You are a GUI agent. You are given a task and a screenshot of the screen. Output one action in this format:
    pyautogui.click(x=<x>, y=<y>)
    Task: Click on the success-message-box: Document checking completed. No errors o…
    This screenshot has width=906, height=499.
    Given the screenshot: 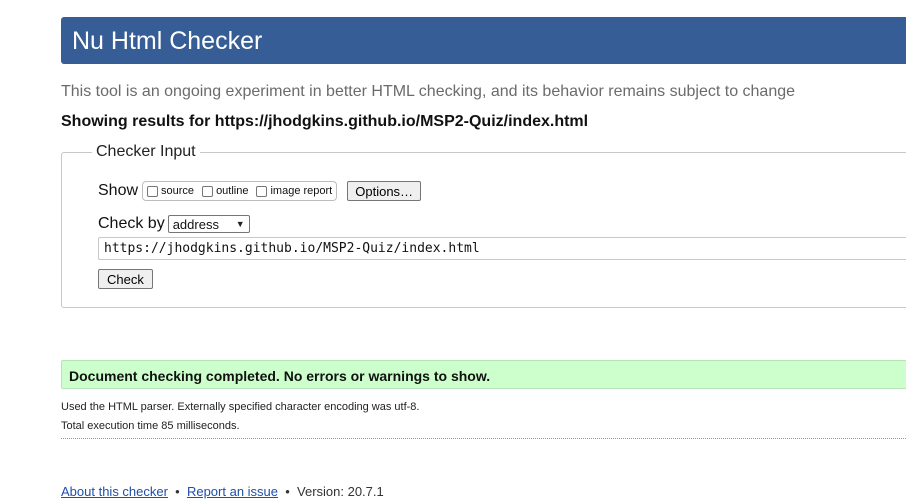 What is the action you would take?
    pyautogui.click(x=483, y=374)
    